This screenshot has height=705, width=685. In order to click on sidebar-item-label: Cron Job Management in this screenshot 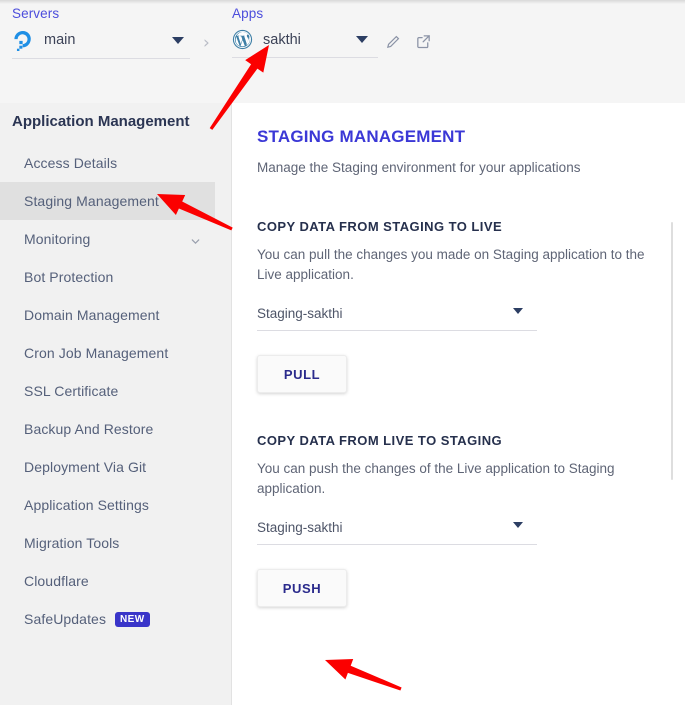, I will do `click(96, 353)`.